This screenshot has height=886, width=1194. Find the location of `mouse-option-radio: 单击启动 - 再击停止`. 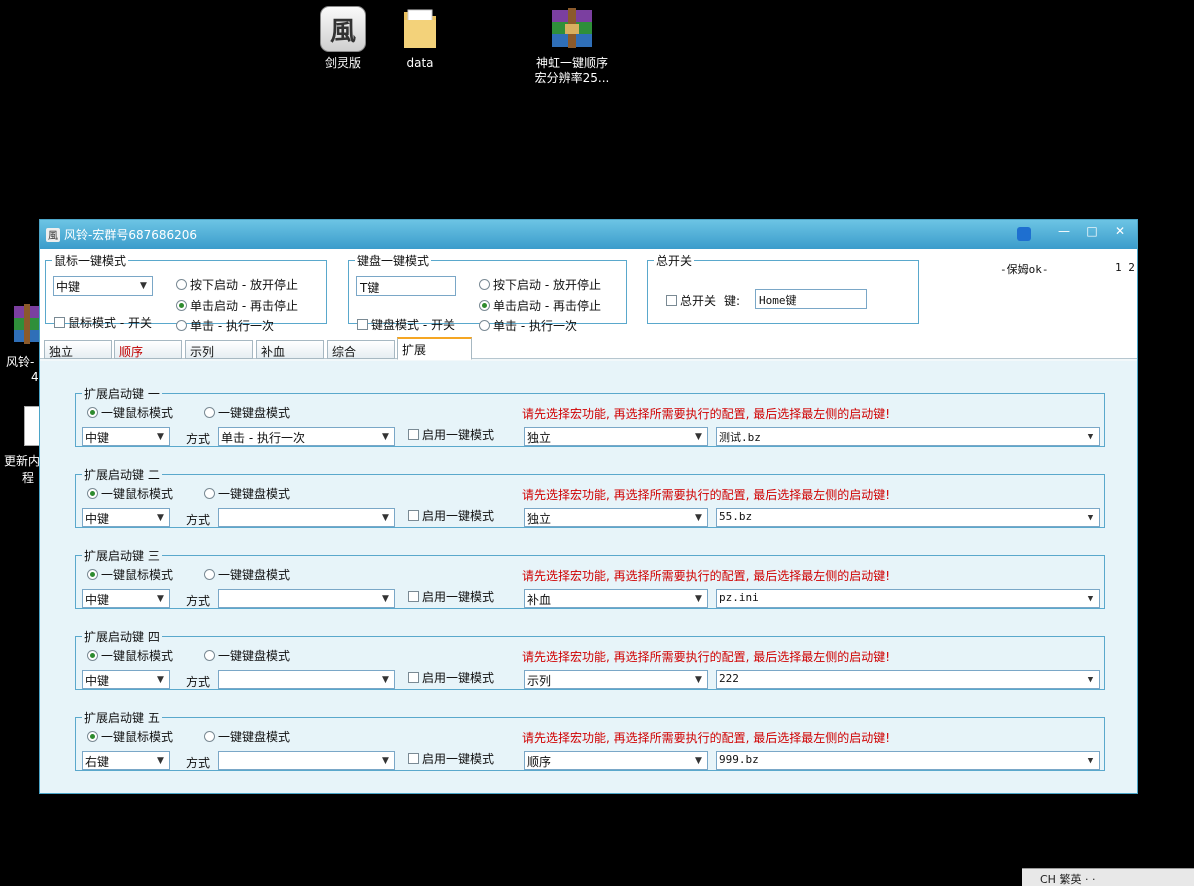

mouse-option-radio: 单击启动 - 再击停止 is located at coordinates (237, 305).